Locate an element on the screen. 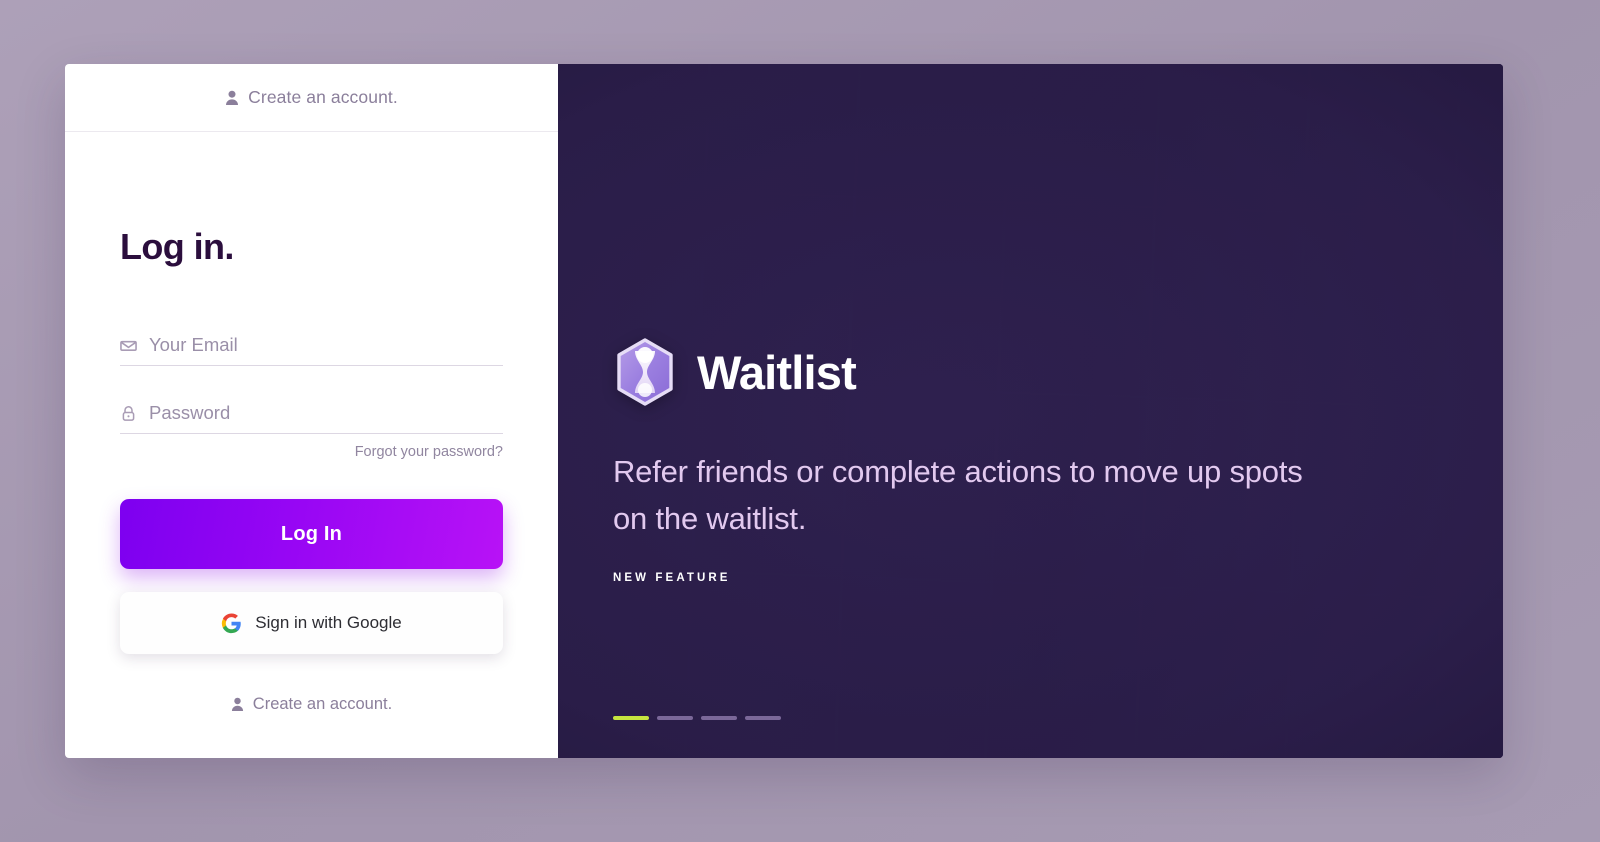 The image size is (1600, 842). password-field-group: Forgot your password? is located at coordinates (311, 431).